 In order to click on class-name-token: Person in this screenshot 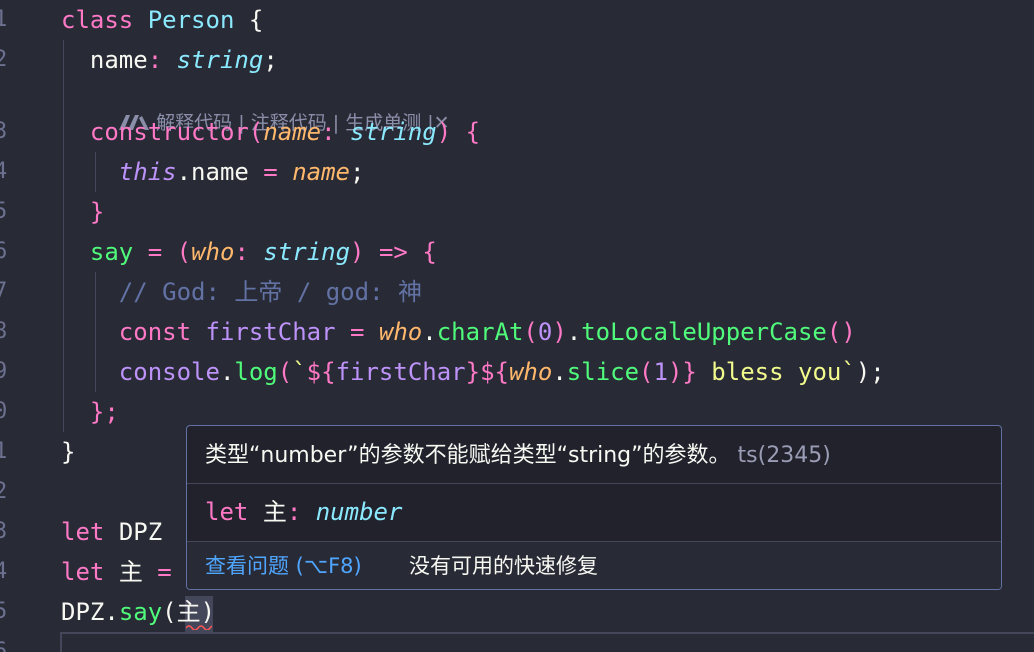, I will do `click(191, 20)`.